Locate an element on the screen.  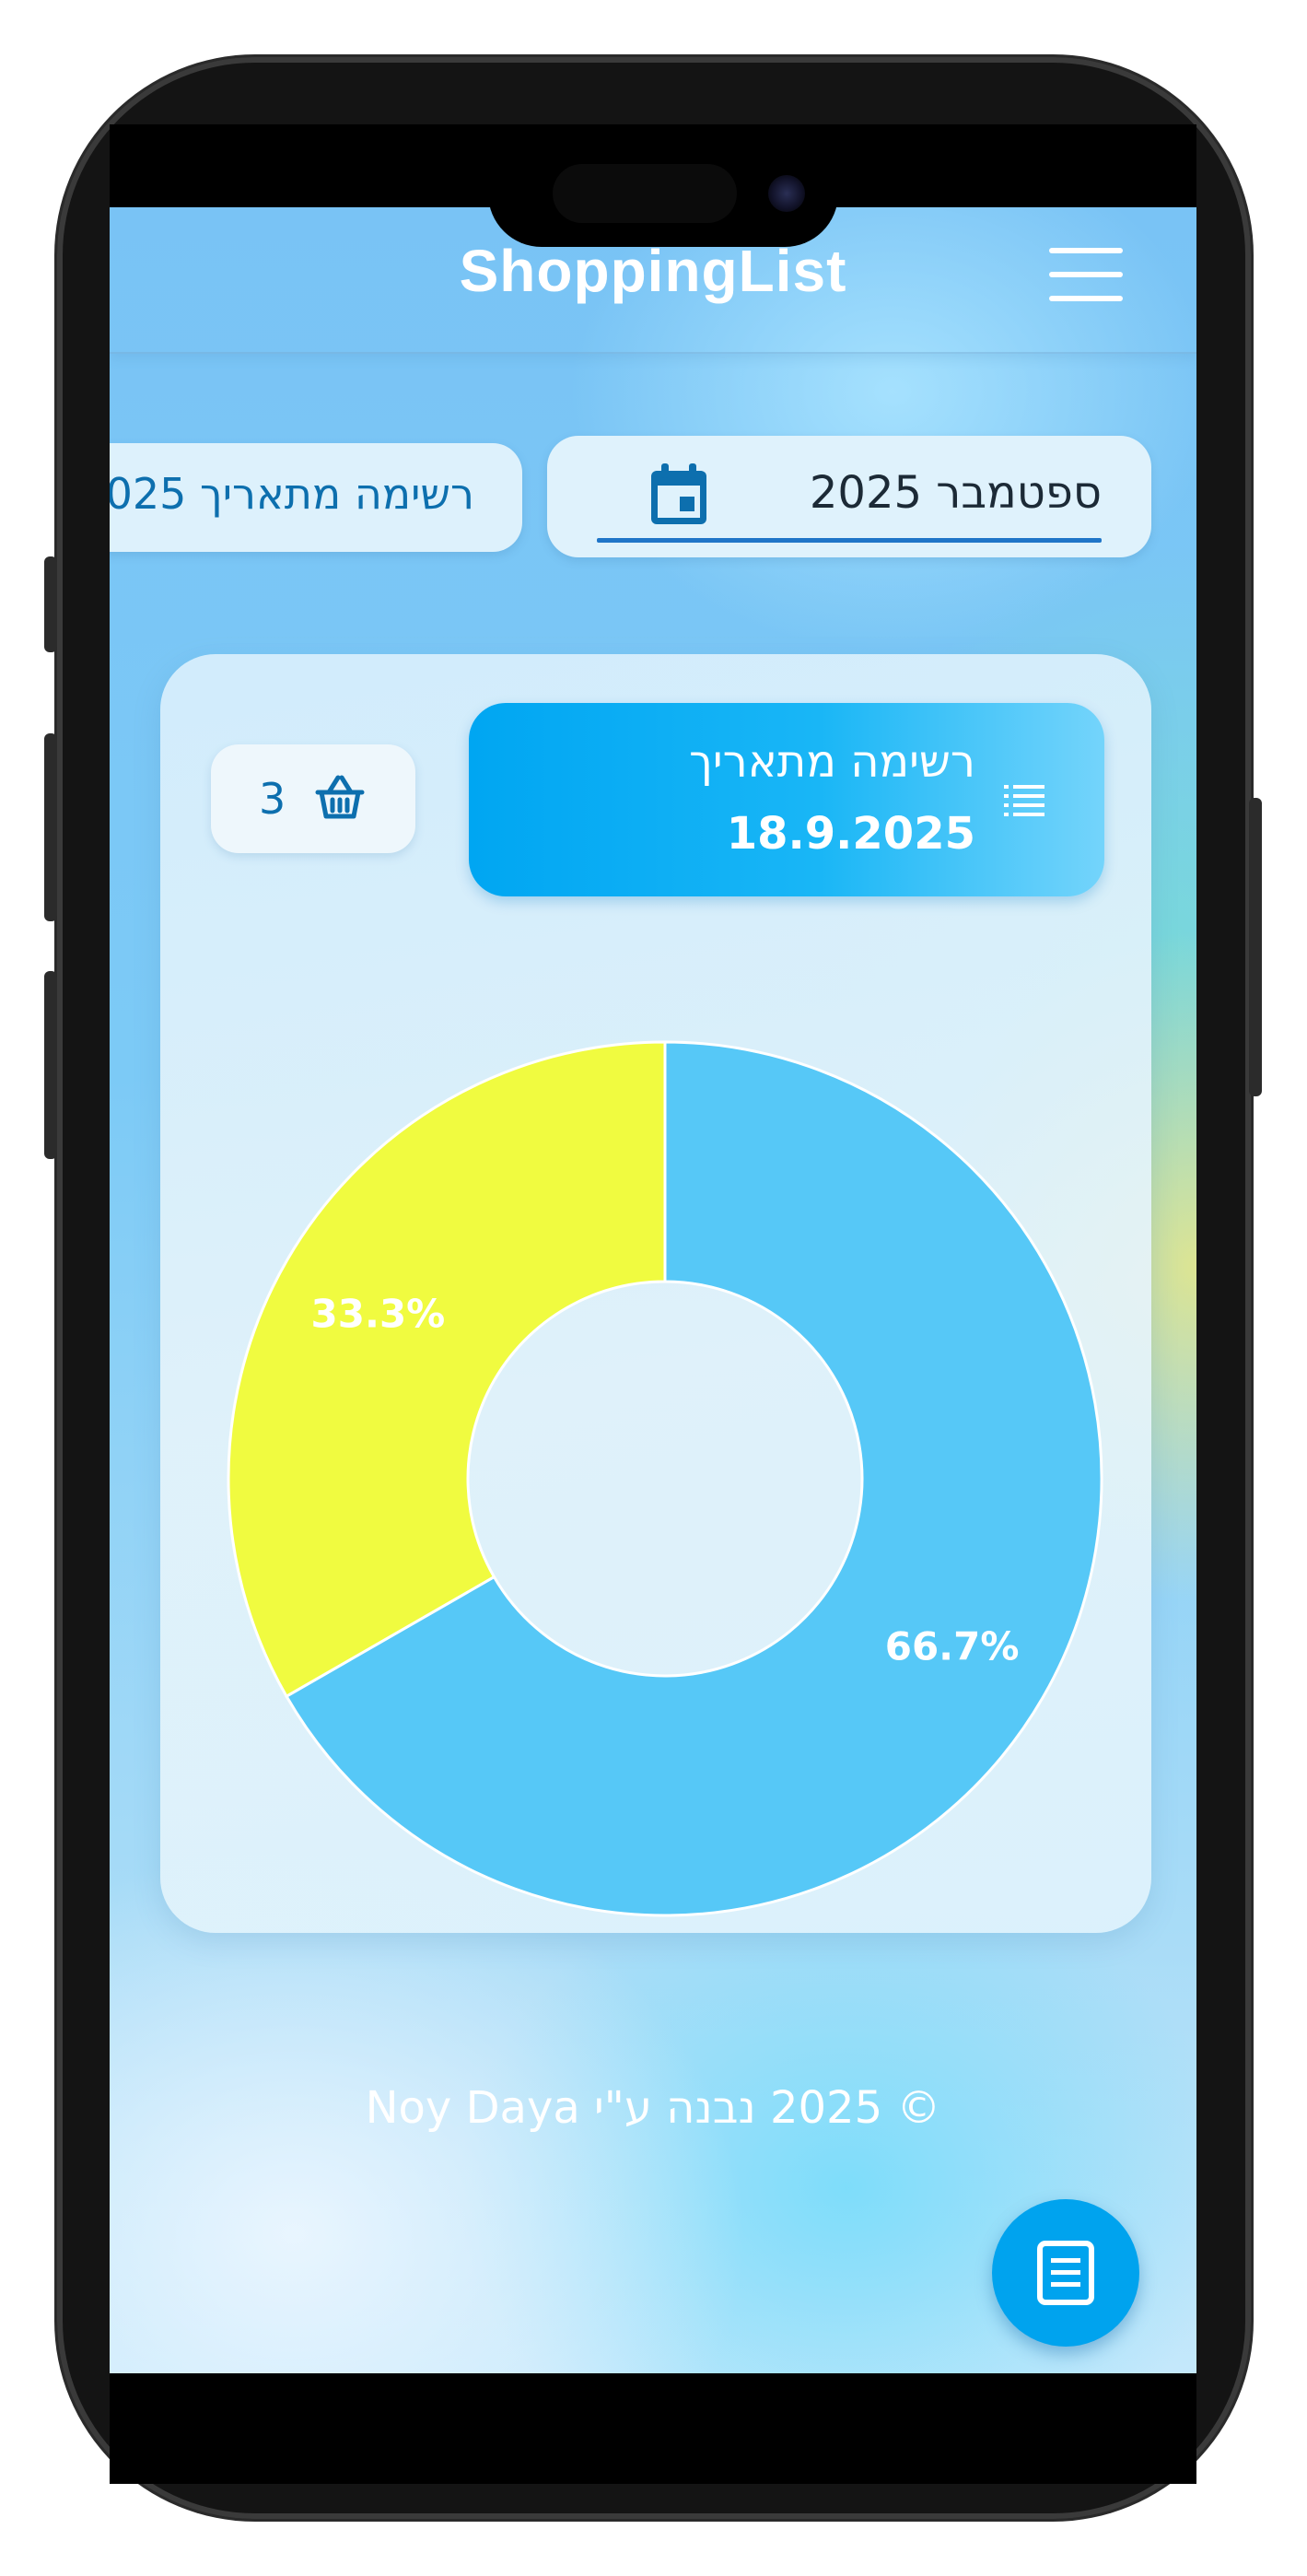
history-list-button: רשימה מתאריך 18.9.2025 is located at coordinates (316, 497).